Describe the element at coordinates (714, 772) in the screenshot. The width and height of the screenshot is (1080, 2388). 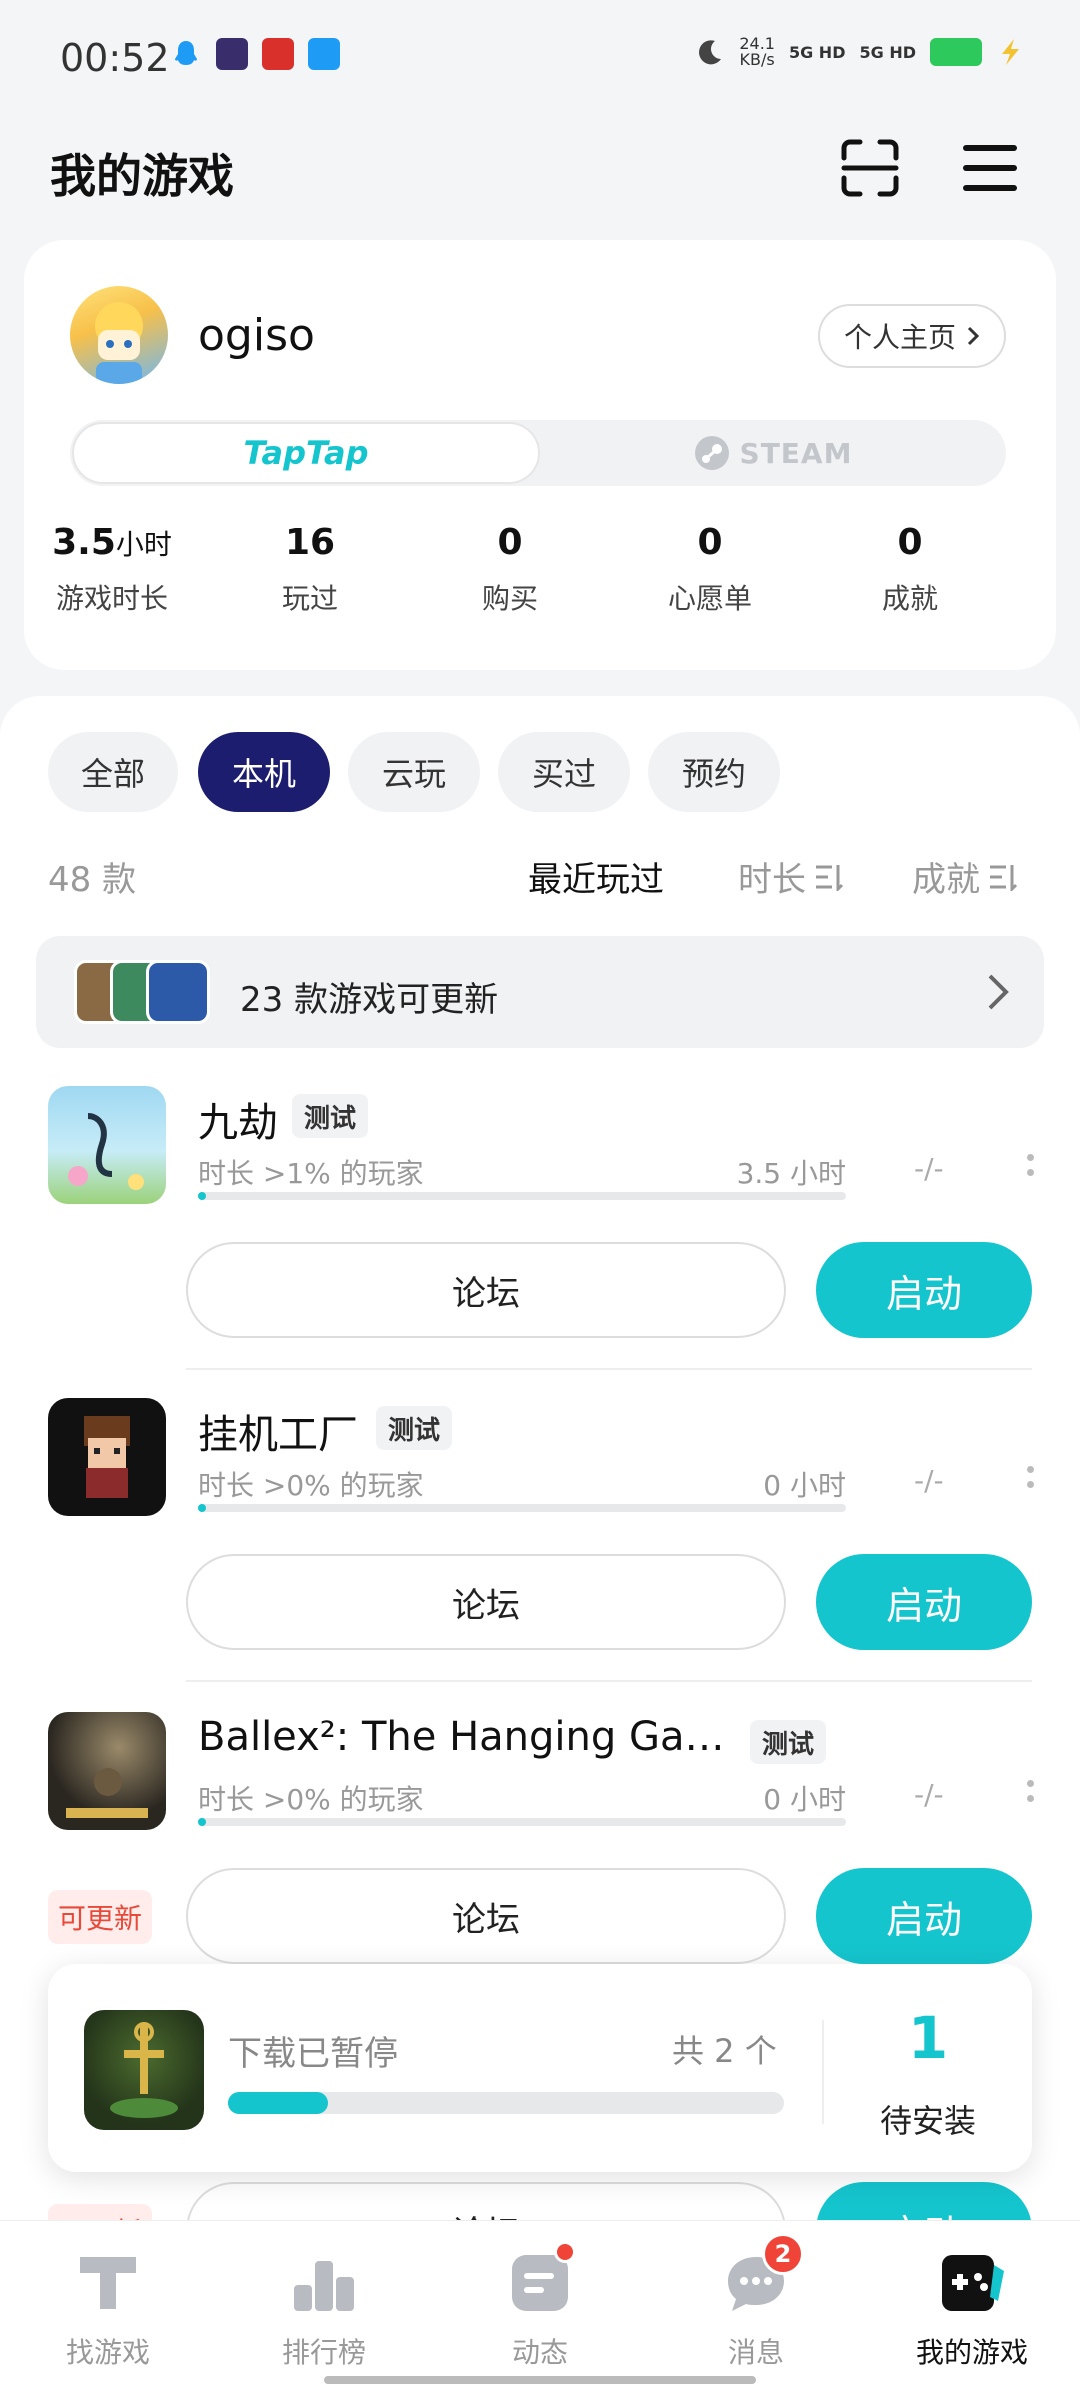
I see `filter-tab-reserved: 预约` at that location.